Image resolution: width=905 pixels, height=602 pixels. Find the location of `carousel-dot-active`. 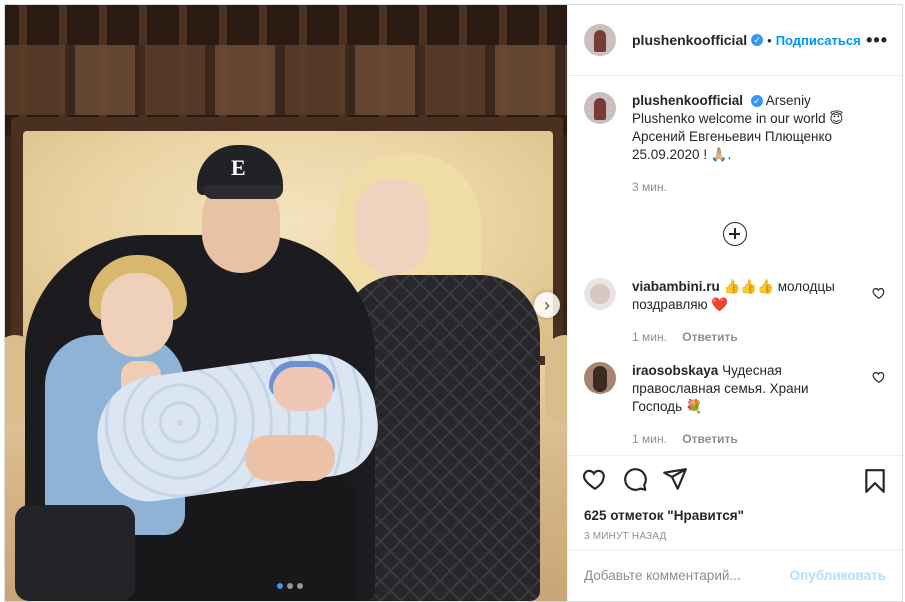

carousel-dot-active is located at coordinates (280, 586).